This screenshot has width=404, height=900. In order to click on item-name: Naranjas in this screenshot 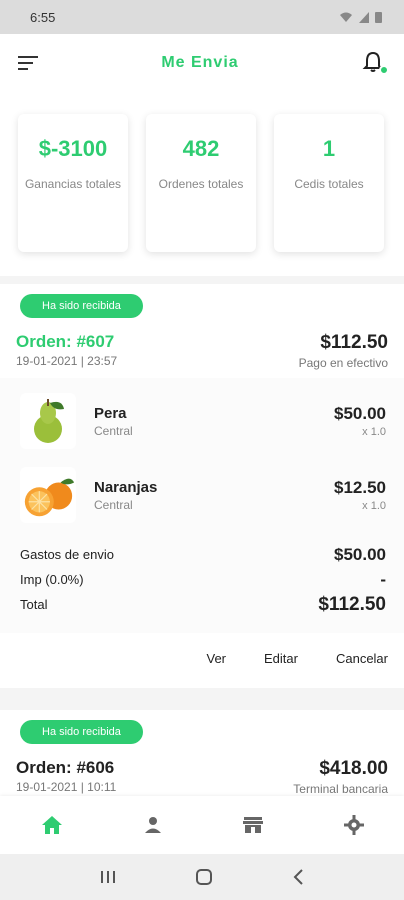, I will do `click(126, 487)`.